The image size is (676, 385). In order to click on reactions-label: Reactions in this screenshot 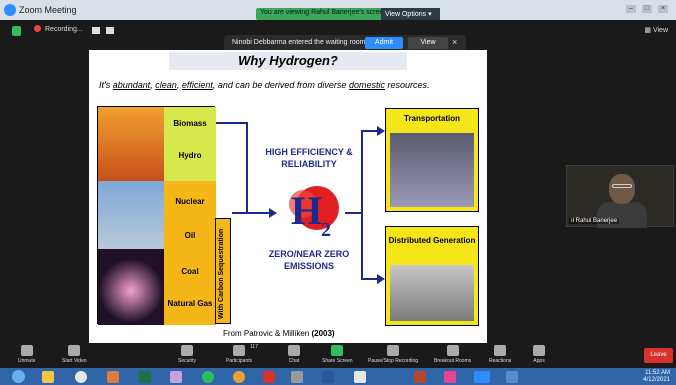, I will do `click(500, 361)`.